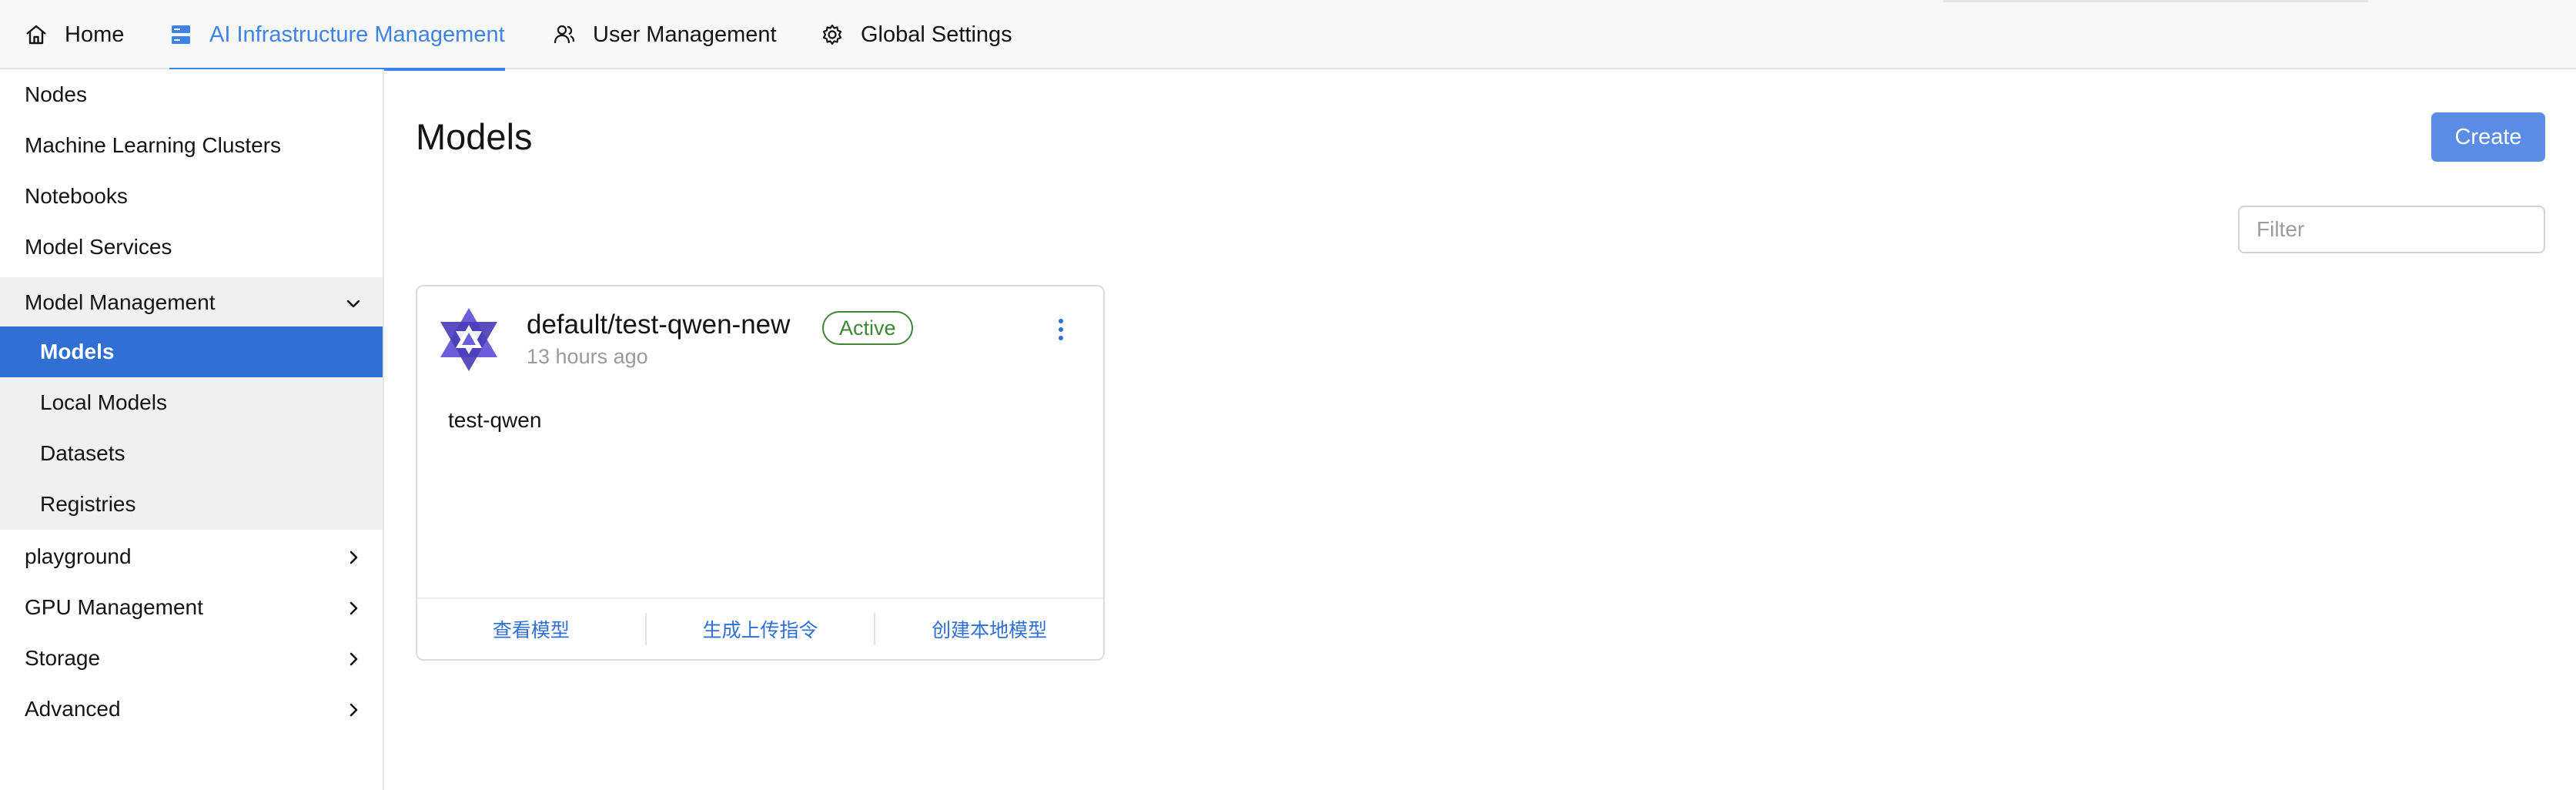 The image size is (2576, 790). I want to click on chevron-down-icon, so click(353, 302).